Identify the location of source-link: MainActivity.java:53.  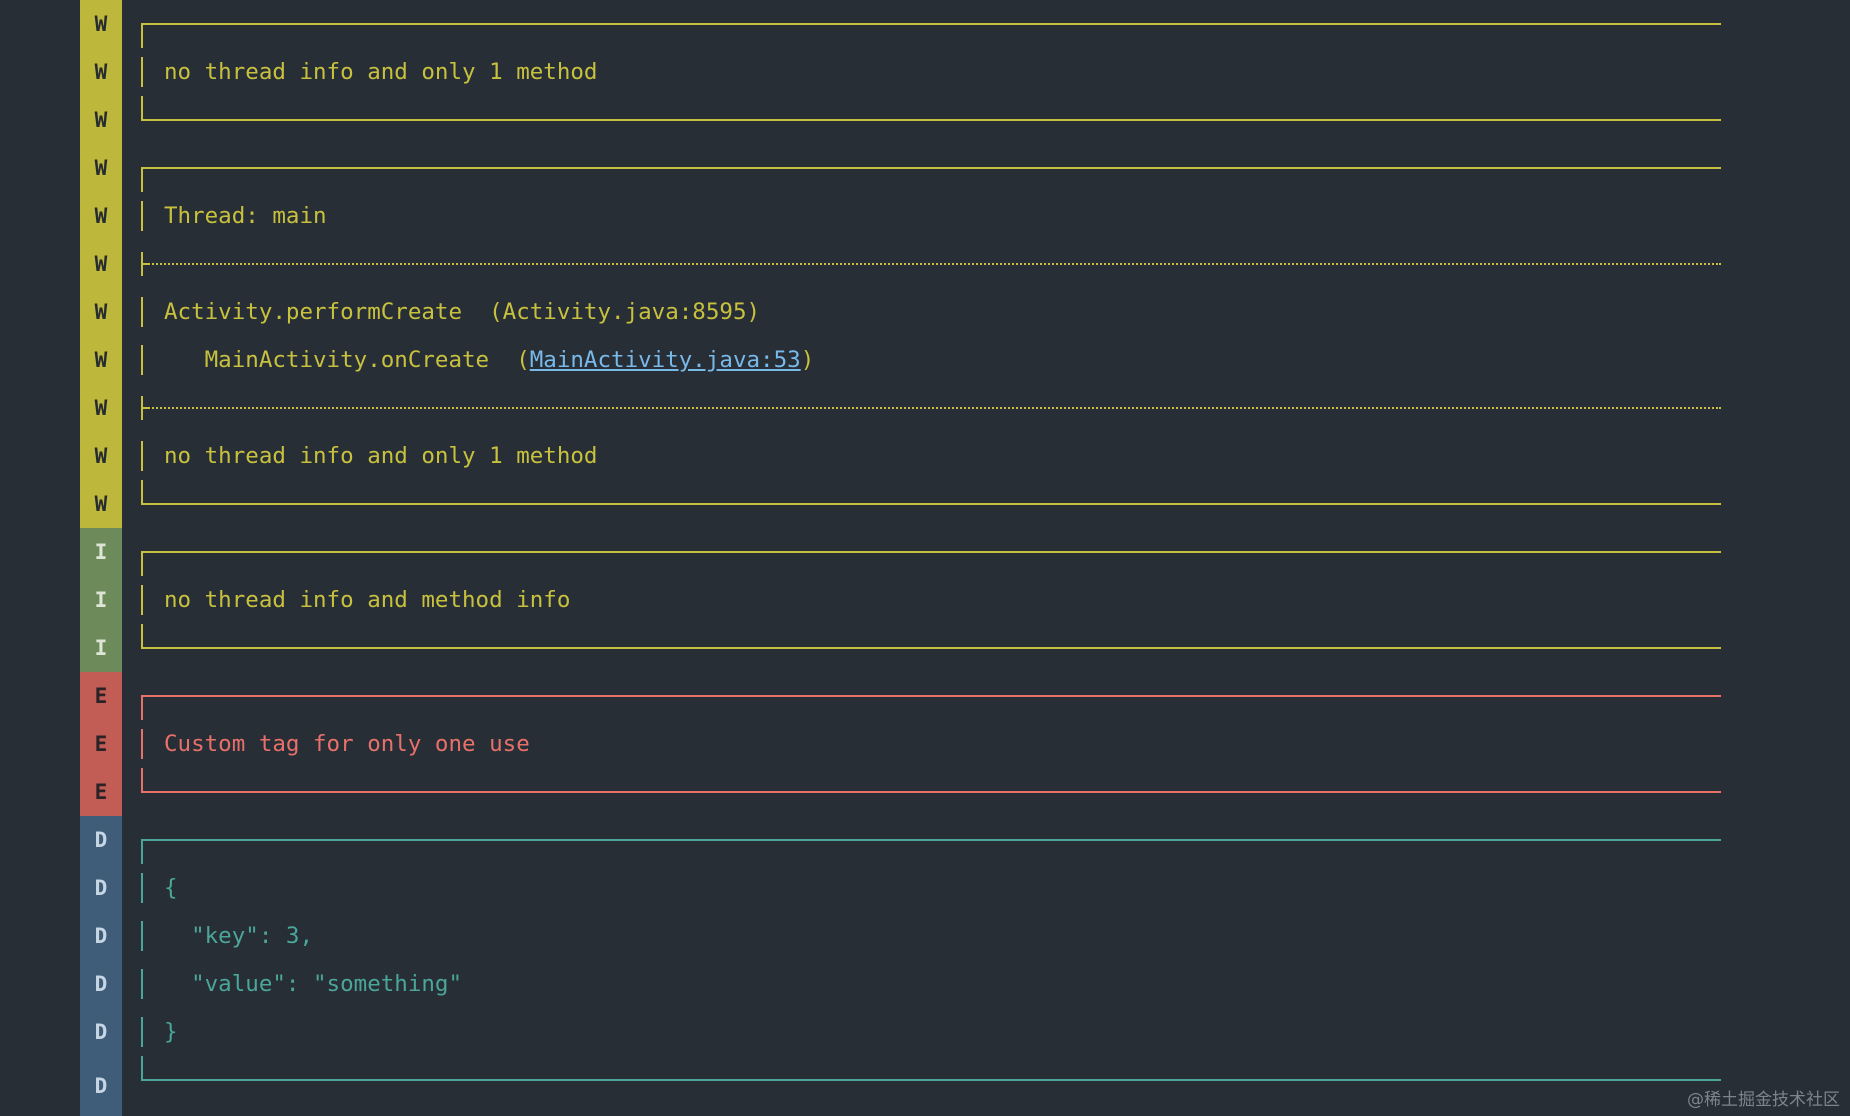
(665, 360).